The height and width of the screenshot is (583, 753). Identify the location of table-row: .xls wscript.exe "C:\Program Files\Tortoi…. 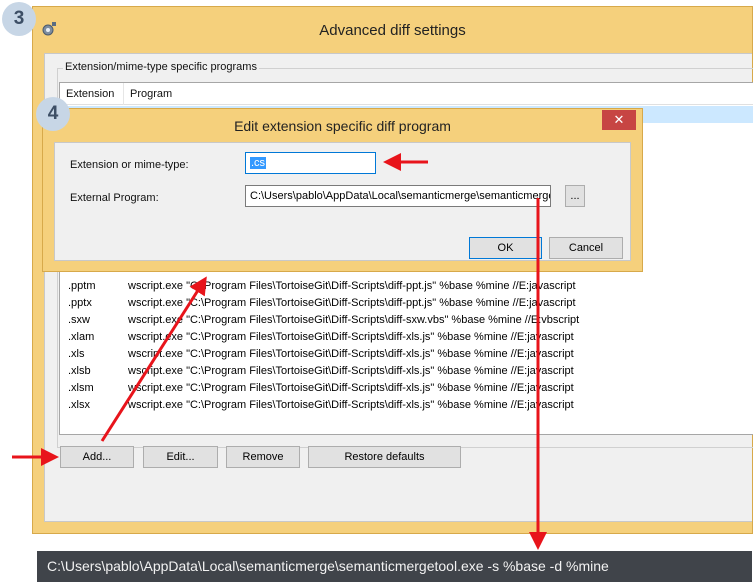
(406, 354).